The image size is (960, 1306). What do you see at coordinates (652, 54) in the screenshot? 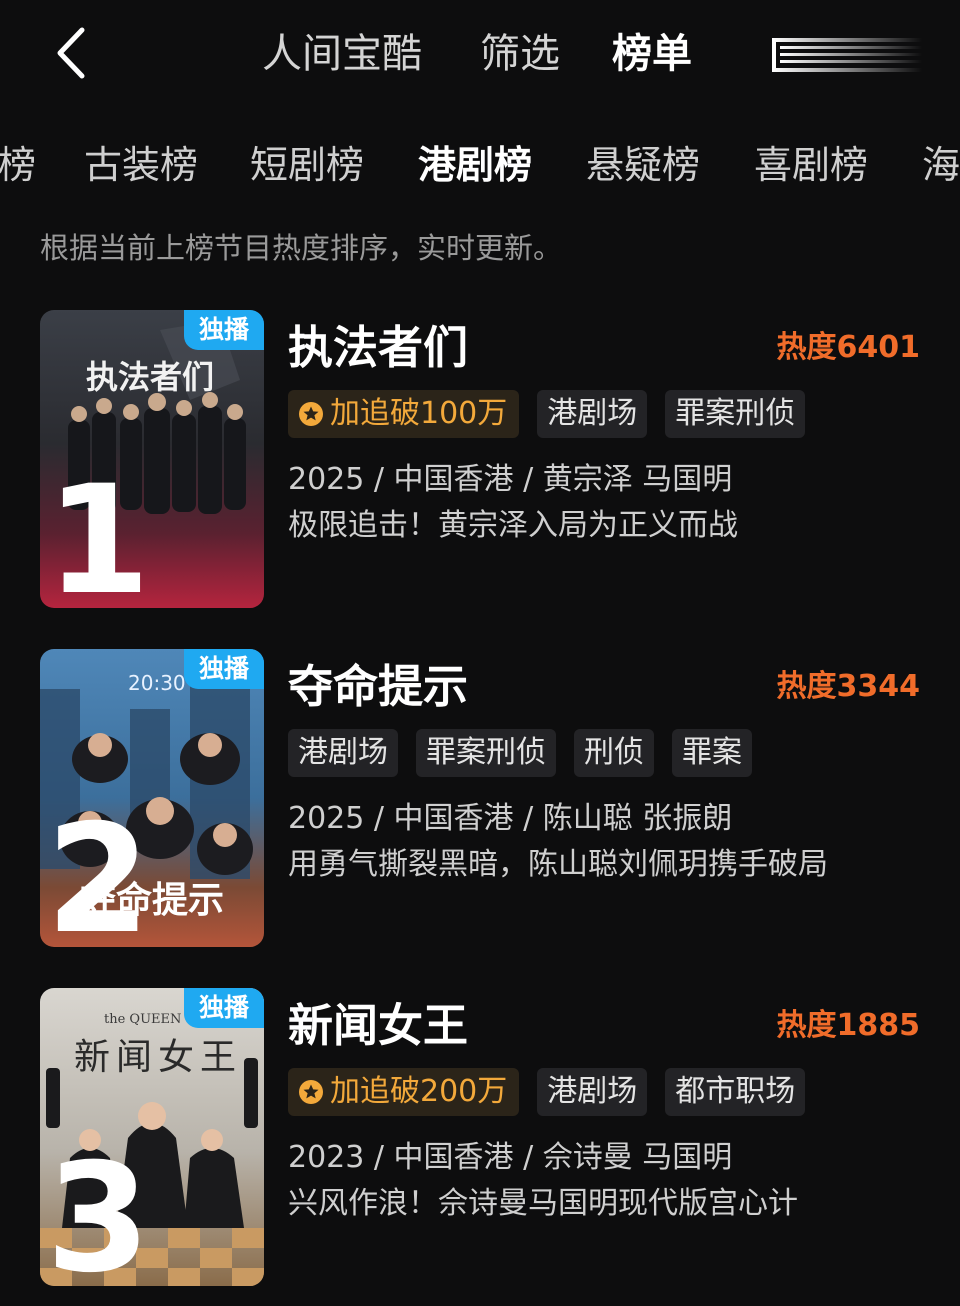
I see `tab-ranking: 榜单` at bounding box center [652, 54].